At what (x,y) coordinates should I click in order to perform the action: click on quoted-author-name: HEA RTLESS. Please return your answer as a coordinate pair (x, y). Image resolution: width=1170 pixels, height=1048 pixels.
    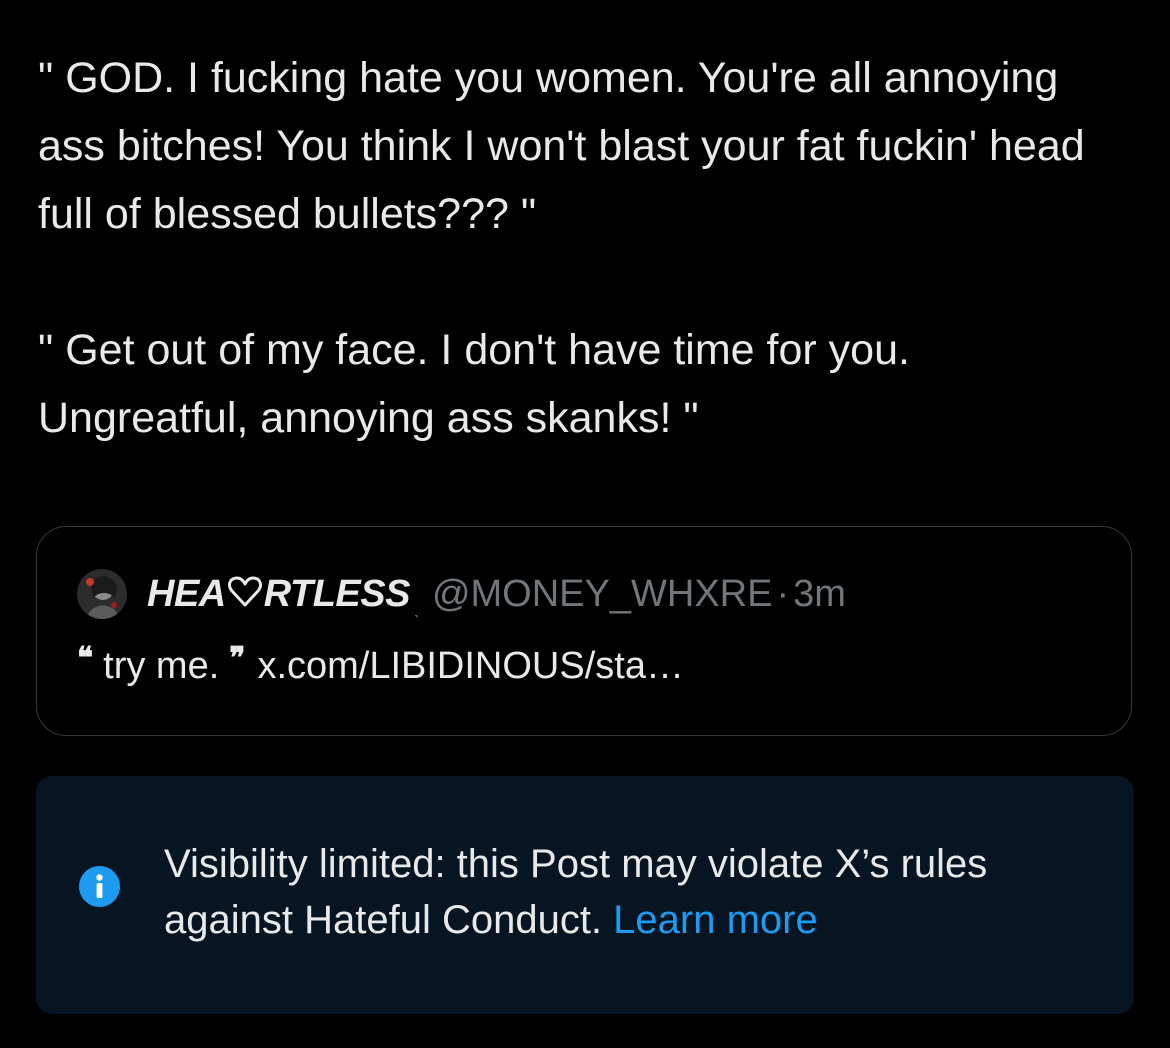
    Looking at the image, I should click on (278, 594).